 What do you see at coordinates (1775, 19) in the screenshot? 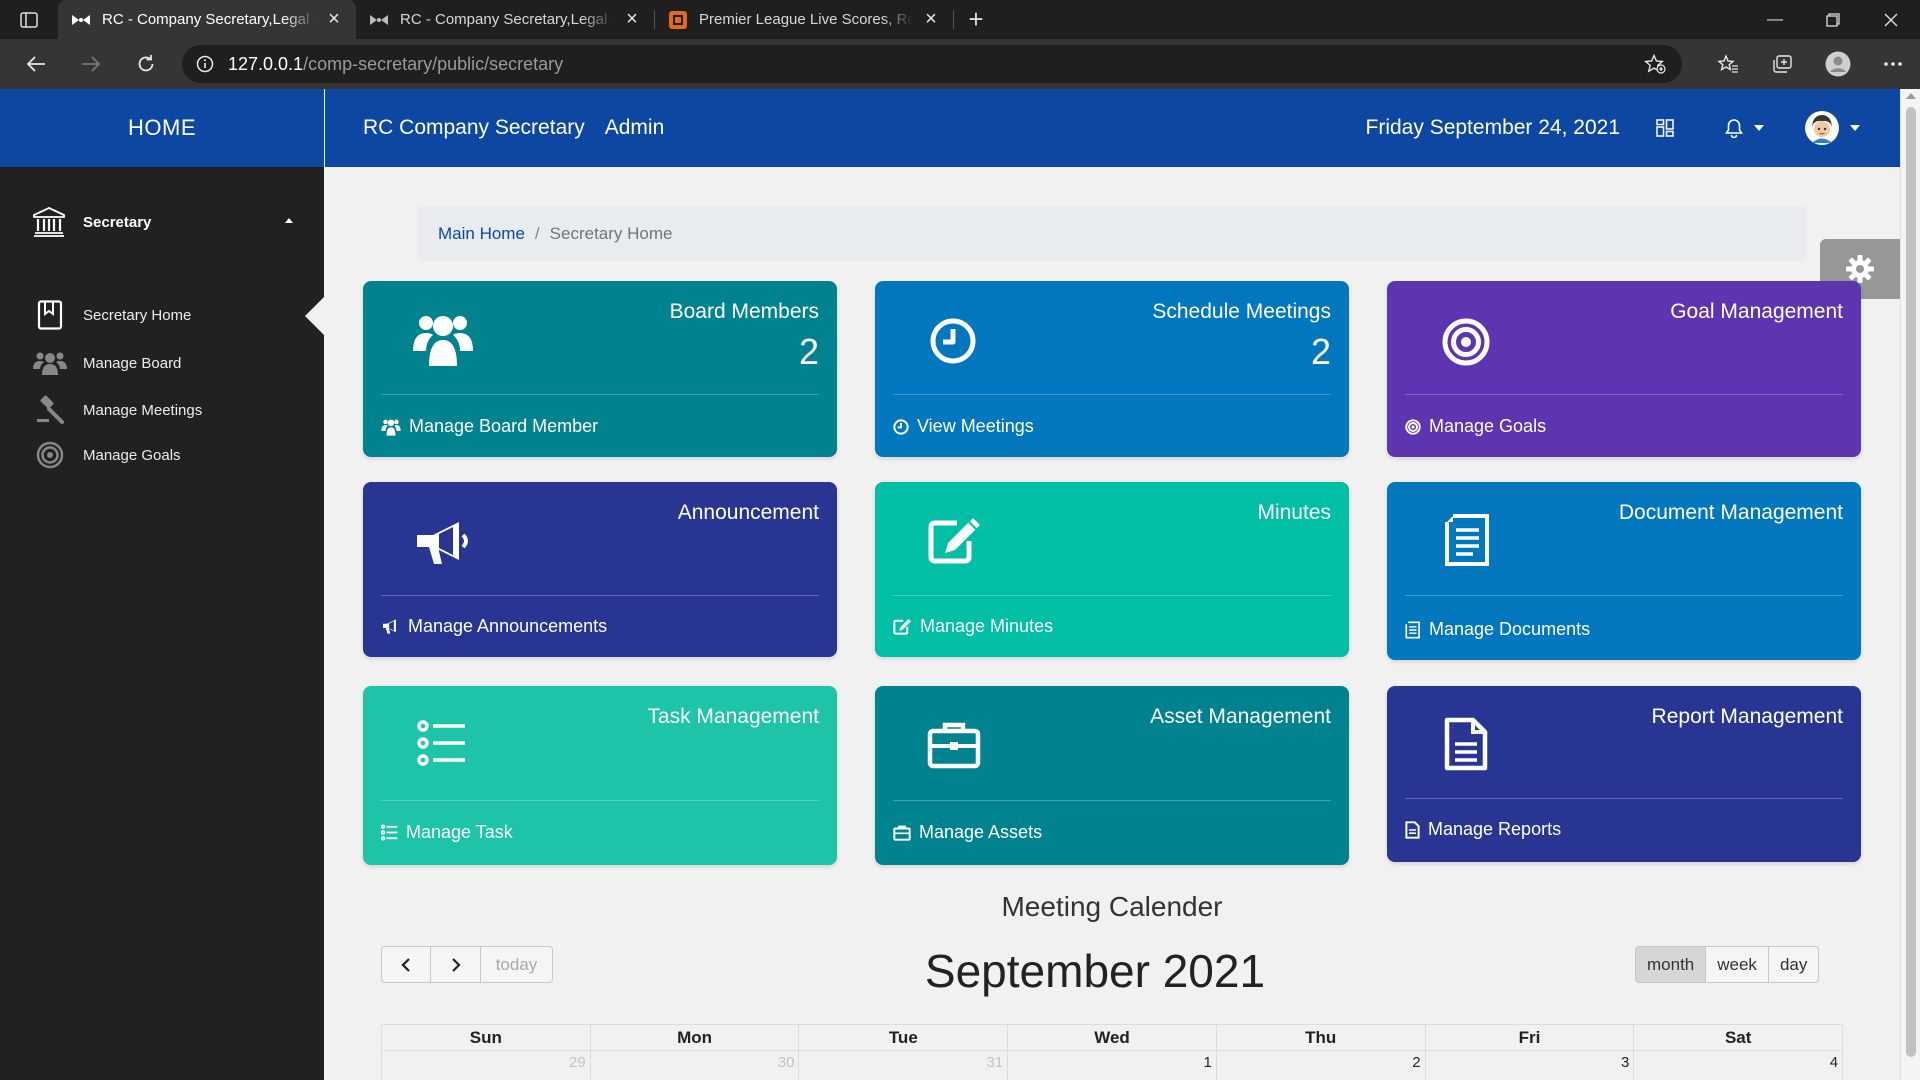
I see `minimize-button: —` at bounding box center [1775, 19].